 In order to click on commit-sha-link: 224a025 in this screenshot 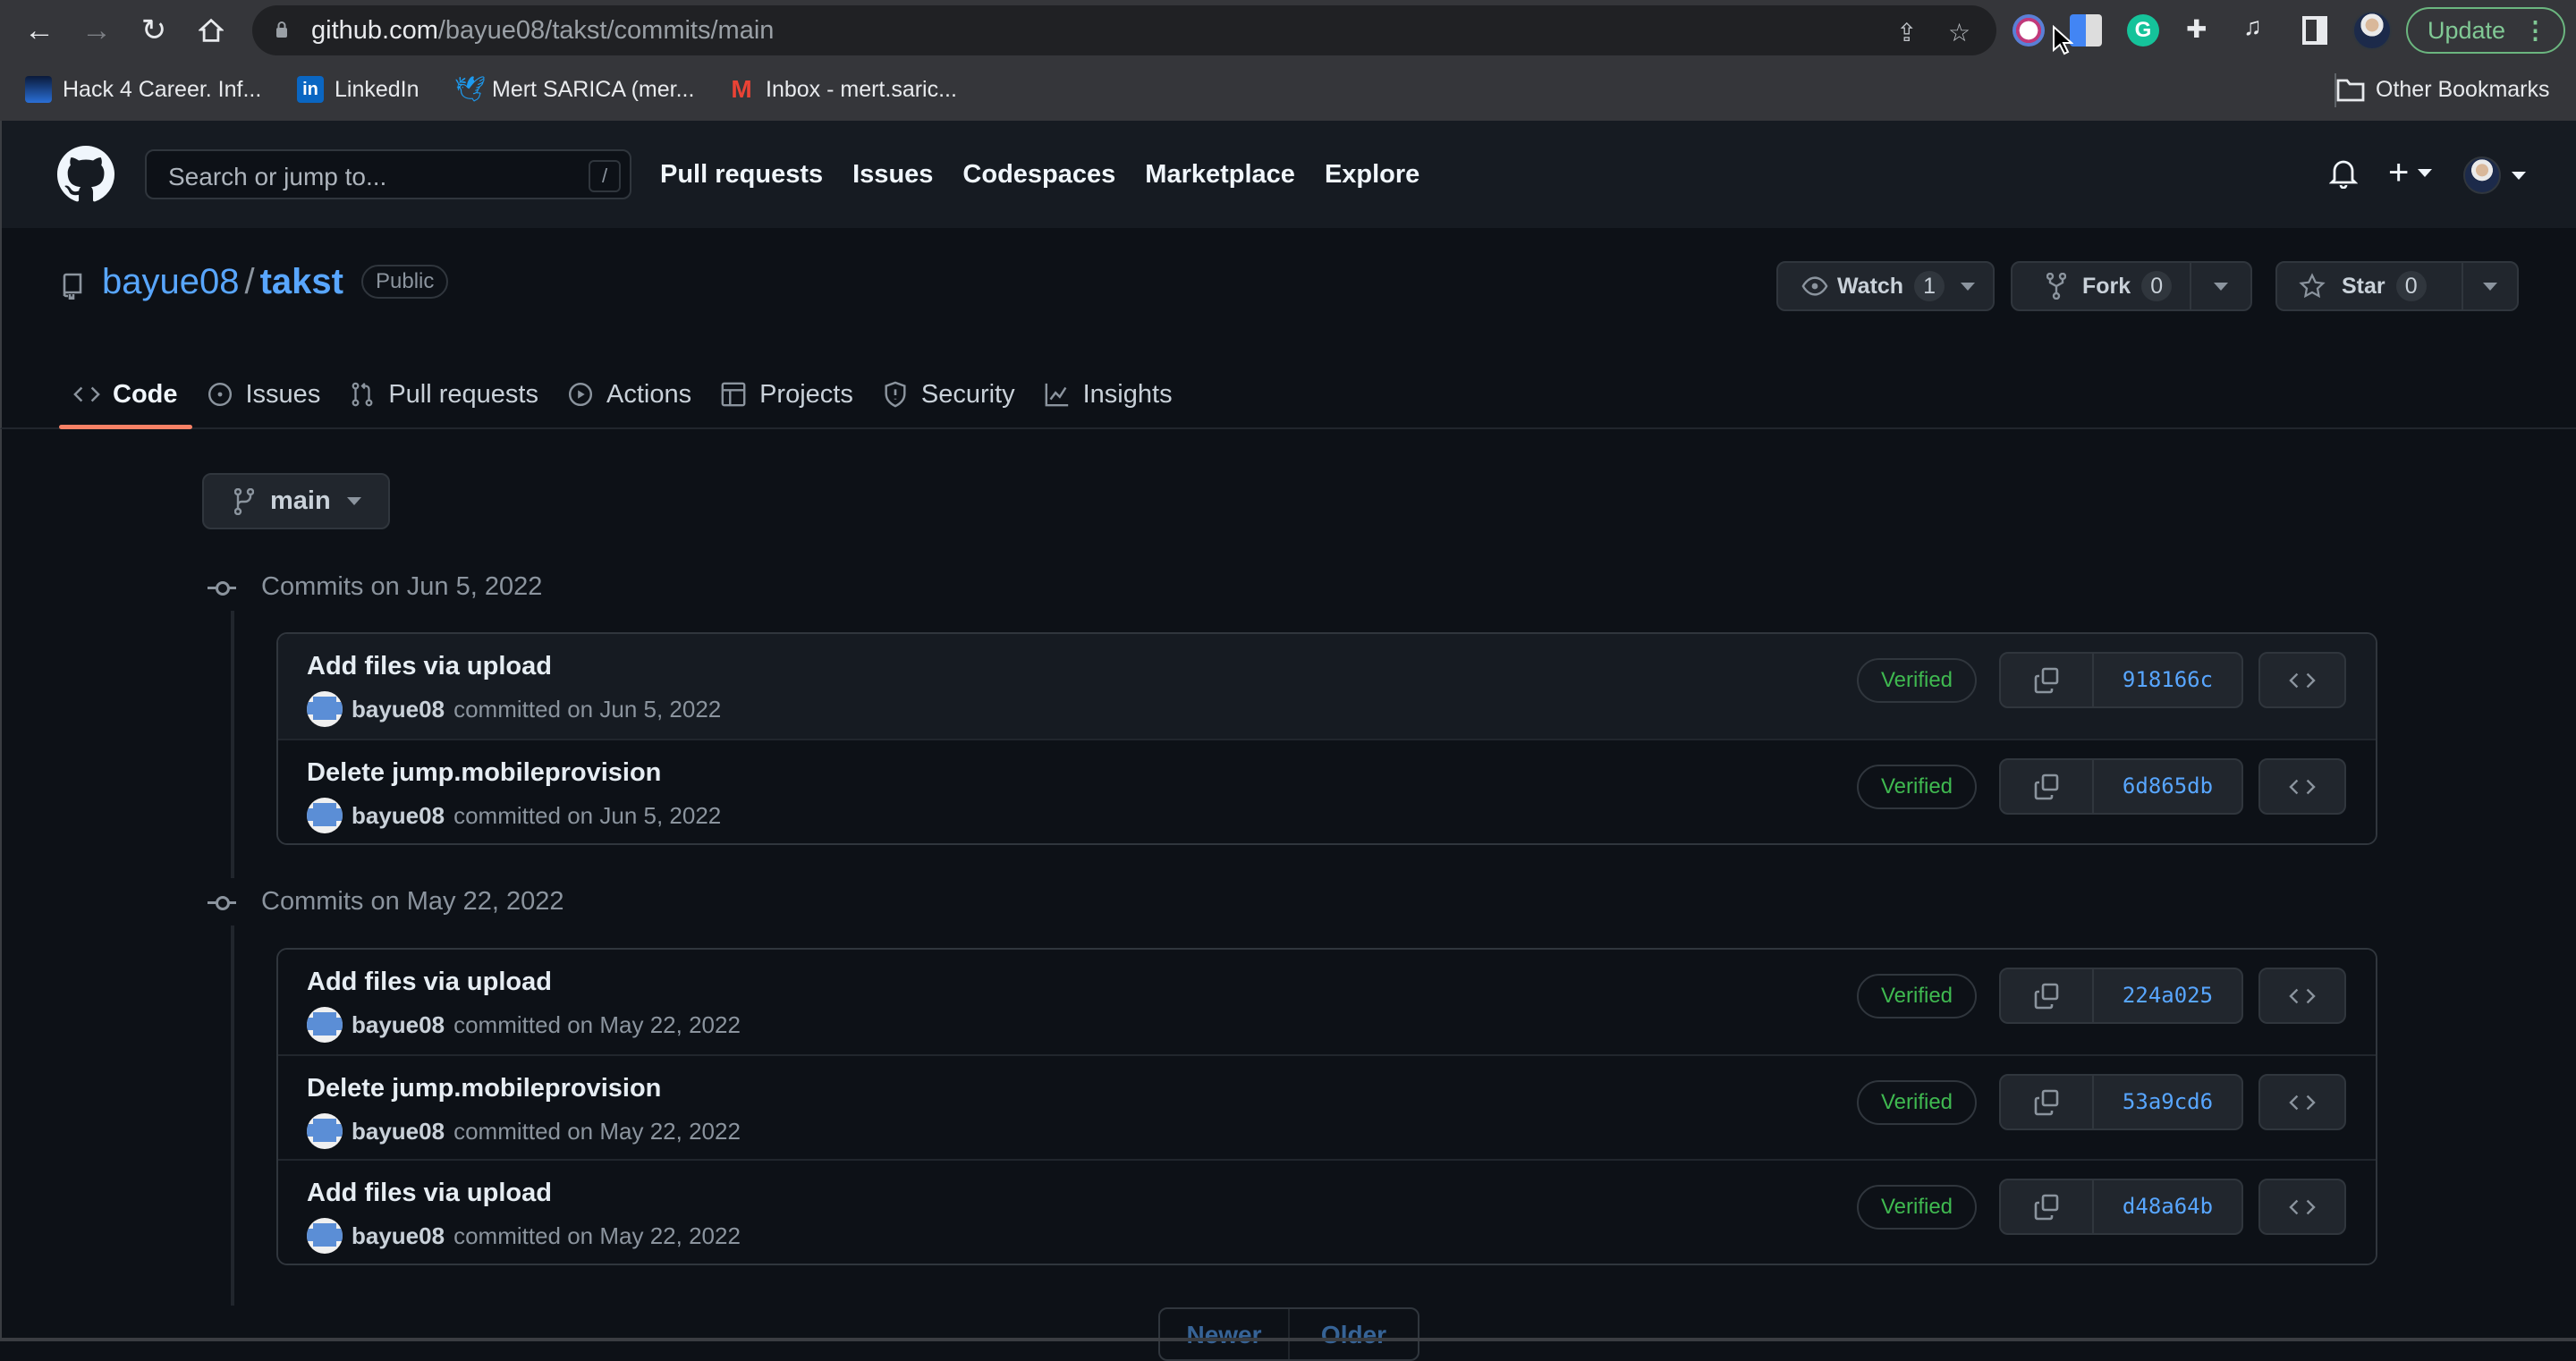, I will do `click(2167, 996)`.